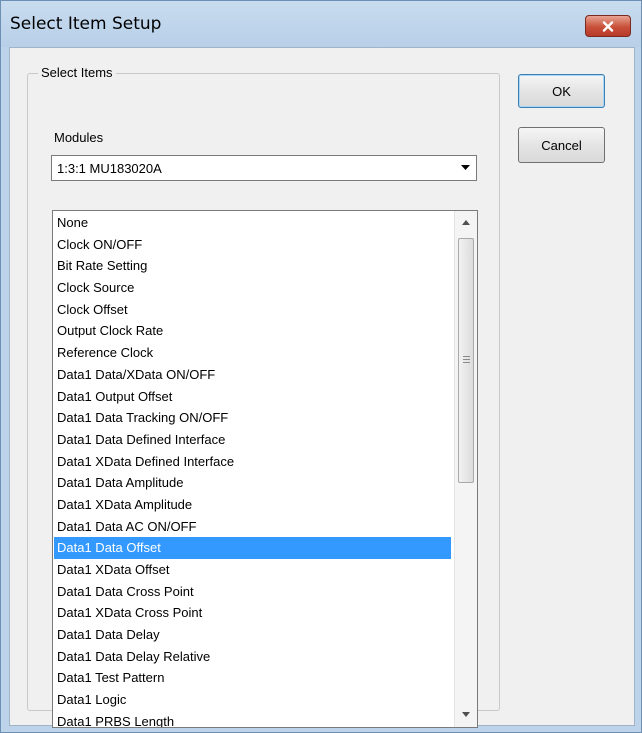 Image resolution: width=642 pixels, height=733 pixels. I want to click on list-item: Data1 PRBS Length, so click(252, 719).